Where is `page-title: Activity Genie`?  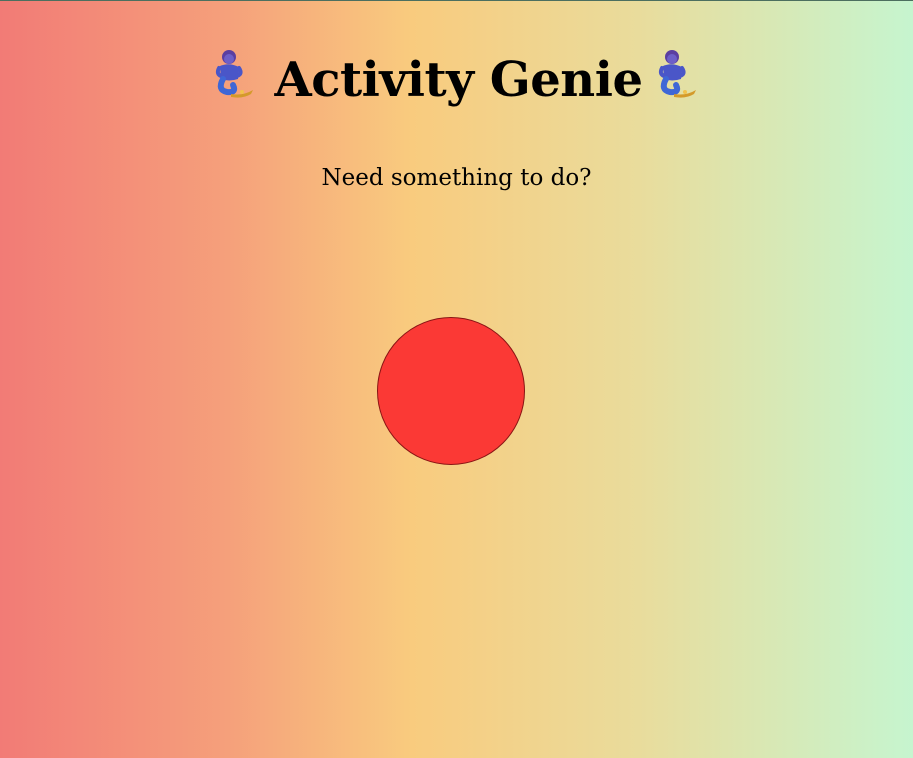
page-title: Activity Genie is located at coordinates (458, 80).